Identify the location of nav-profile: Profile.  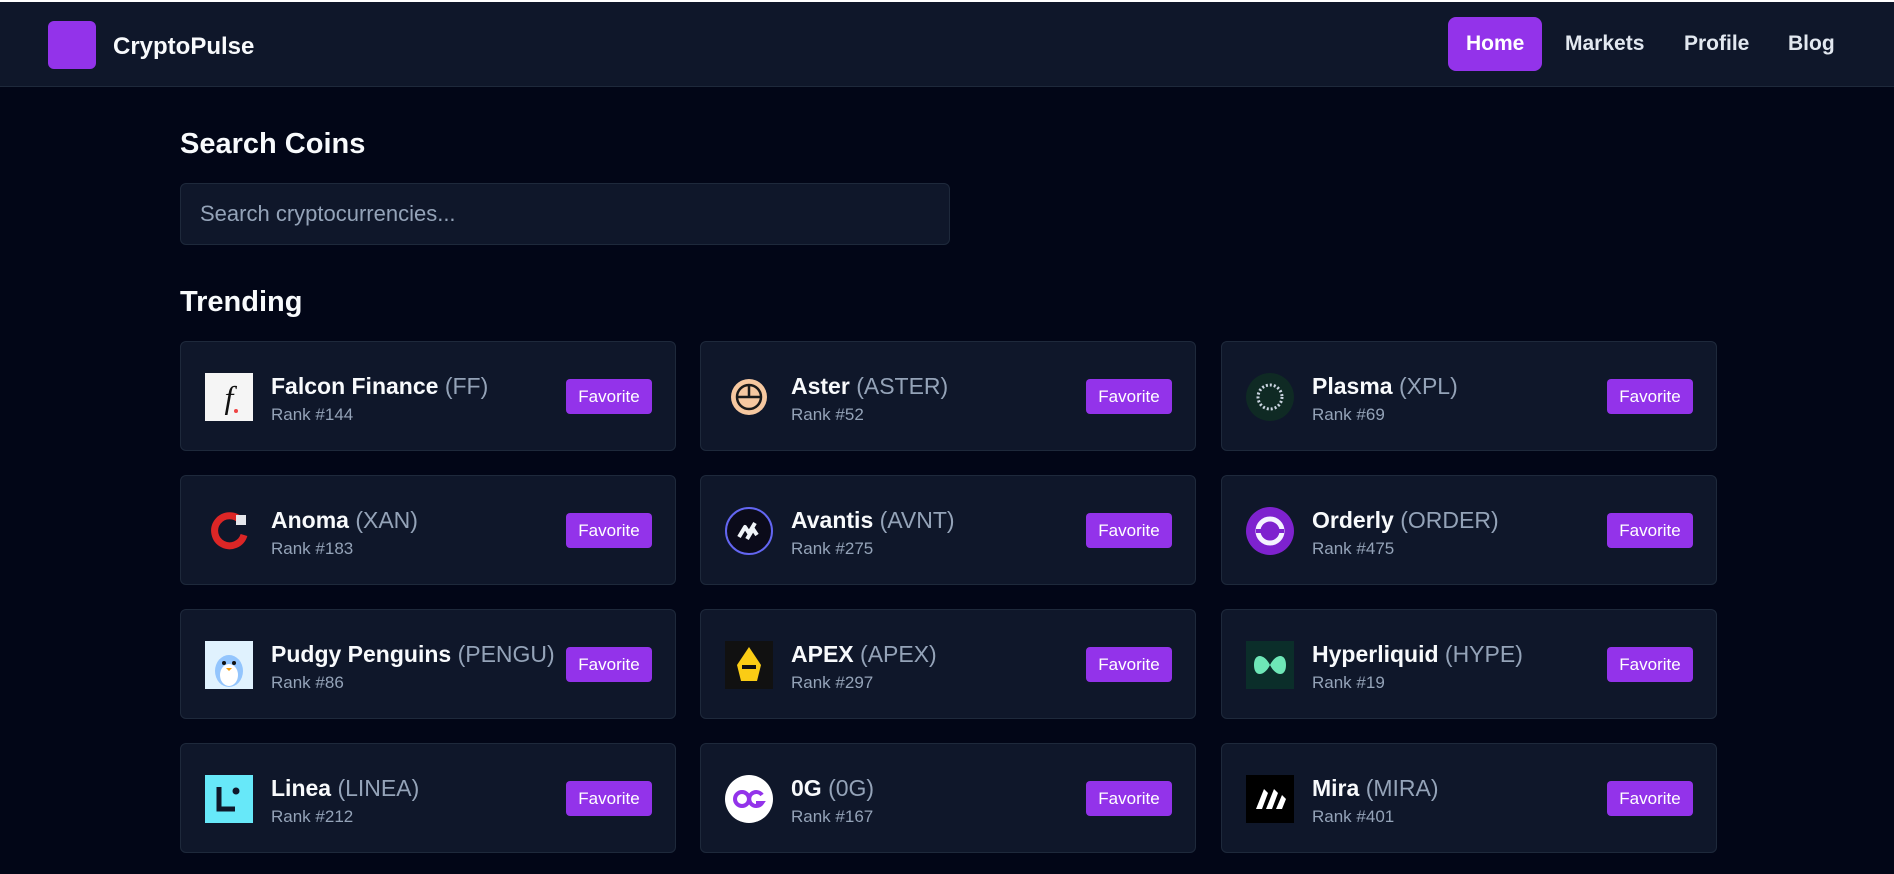
(1716, 44).